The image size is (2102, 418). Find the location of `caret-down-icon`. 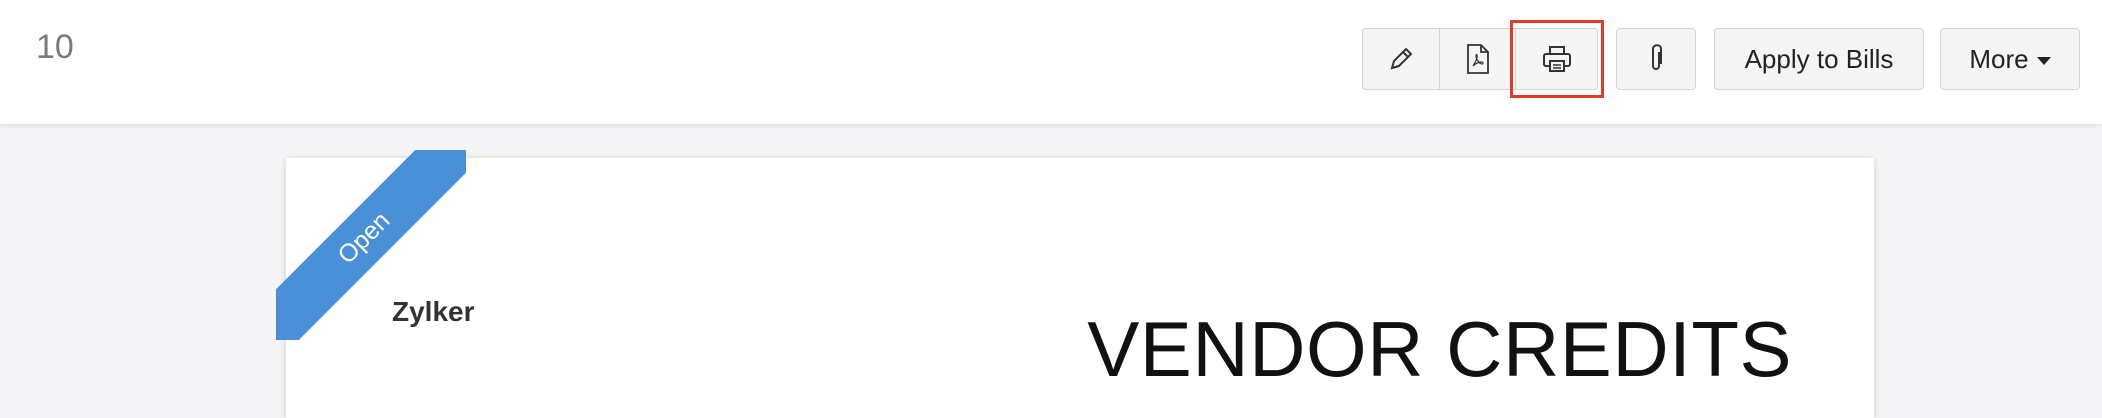

caret-down-icon is located at coordinates (2043, 61).